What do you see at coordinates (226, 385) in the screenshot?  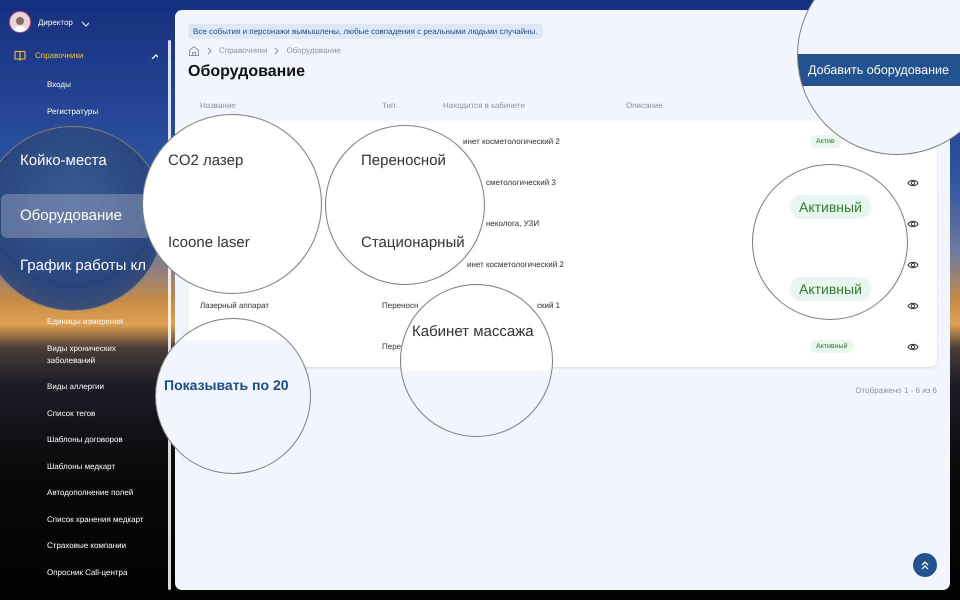 I see `page-size-link: Показывать по 20` at bounding box center [226, 385].